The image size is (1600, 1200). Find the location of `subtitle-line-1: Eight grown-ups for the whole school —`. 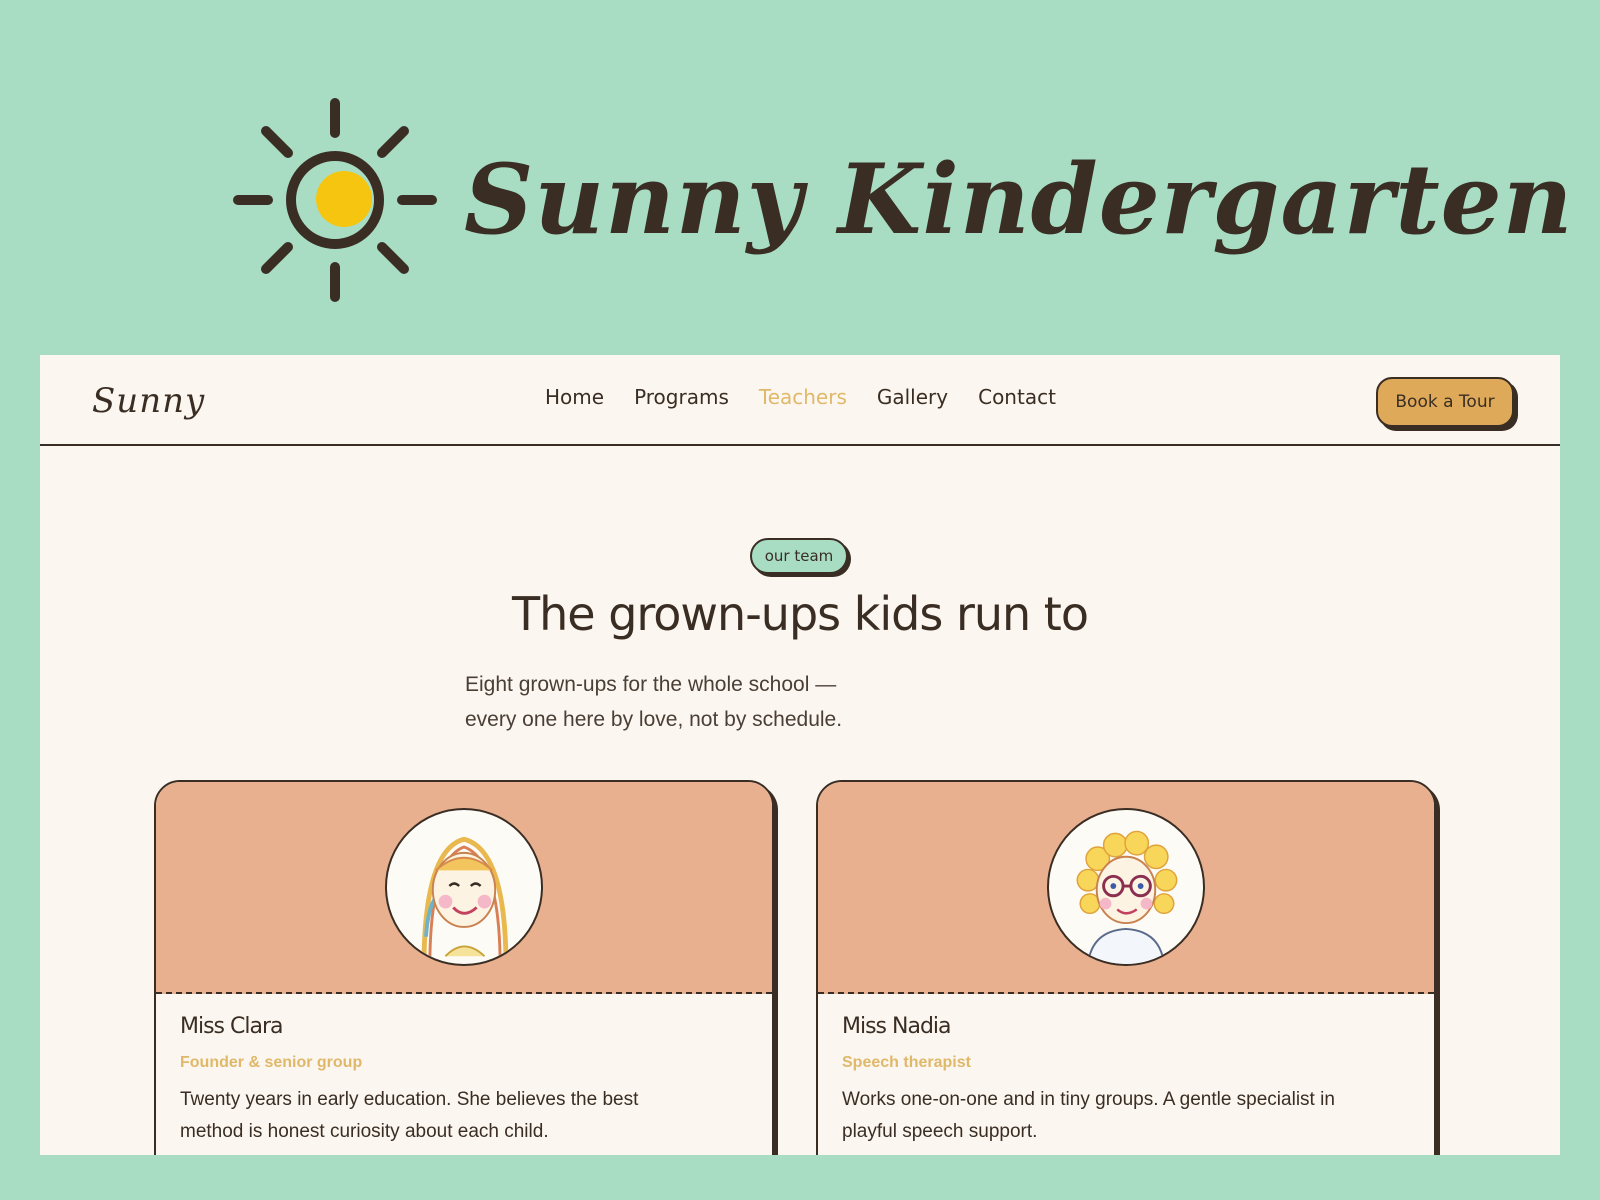

subtitle-line-1: Eight grown-ups for the whole school — is located at coordinates (651, 684).